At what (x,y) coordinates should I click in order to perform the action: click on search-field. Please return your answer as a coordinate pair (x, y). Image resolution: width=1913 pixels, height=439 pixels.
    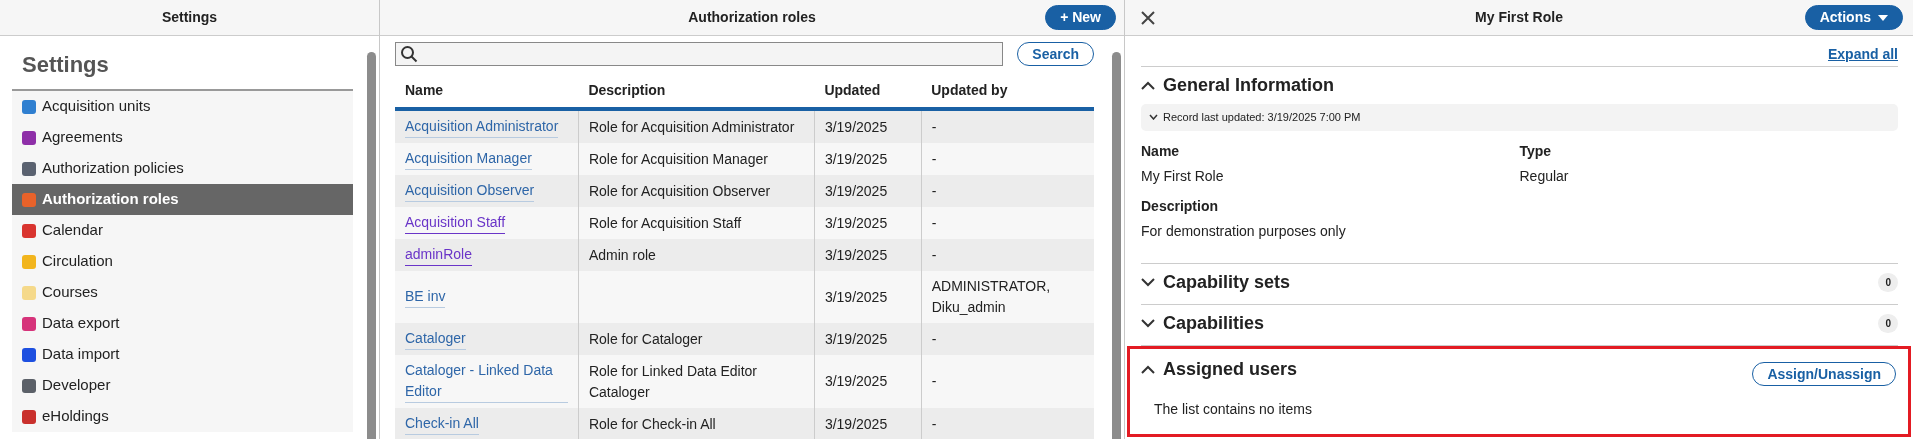
    Looking at the image, I should click on (699, 54).